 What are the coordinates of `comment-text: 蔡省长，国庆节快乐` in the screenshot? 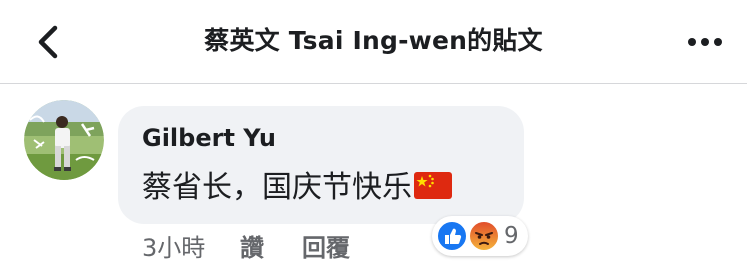 It's located at (297, 189).